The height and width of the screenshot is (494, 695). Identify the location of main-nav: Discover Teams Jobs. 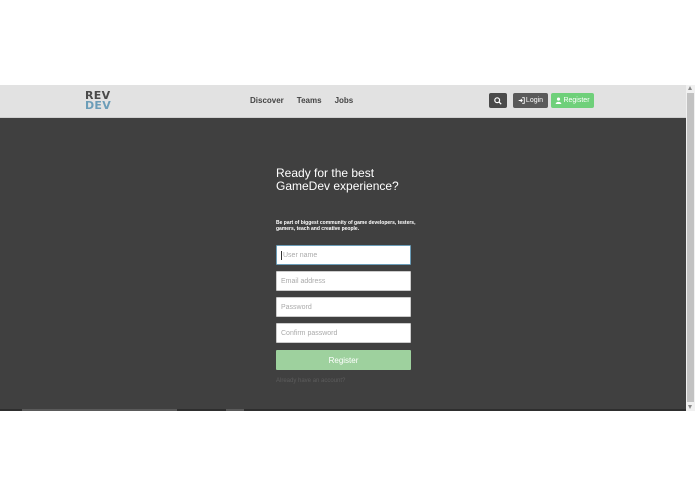
(301, 100).